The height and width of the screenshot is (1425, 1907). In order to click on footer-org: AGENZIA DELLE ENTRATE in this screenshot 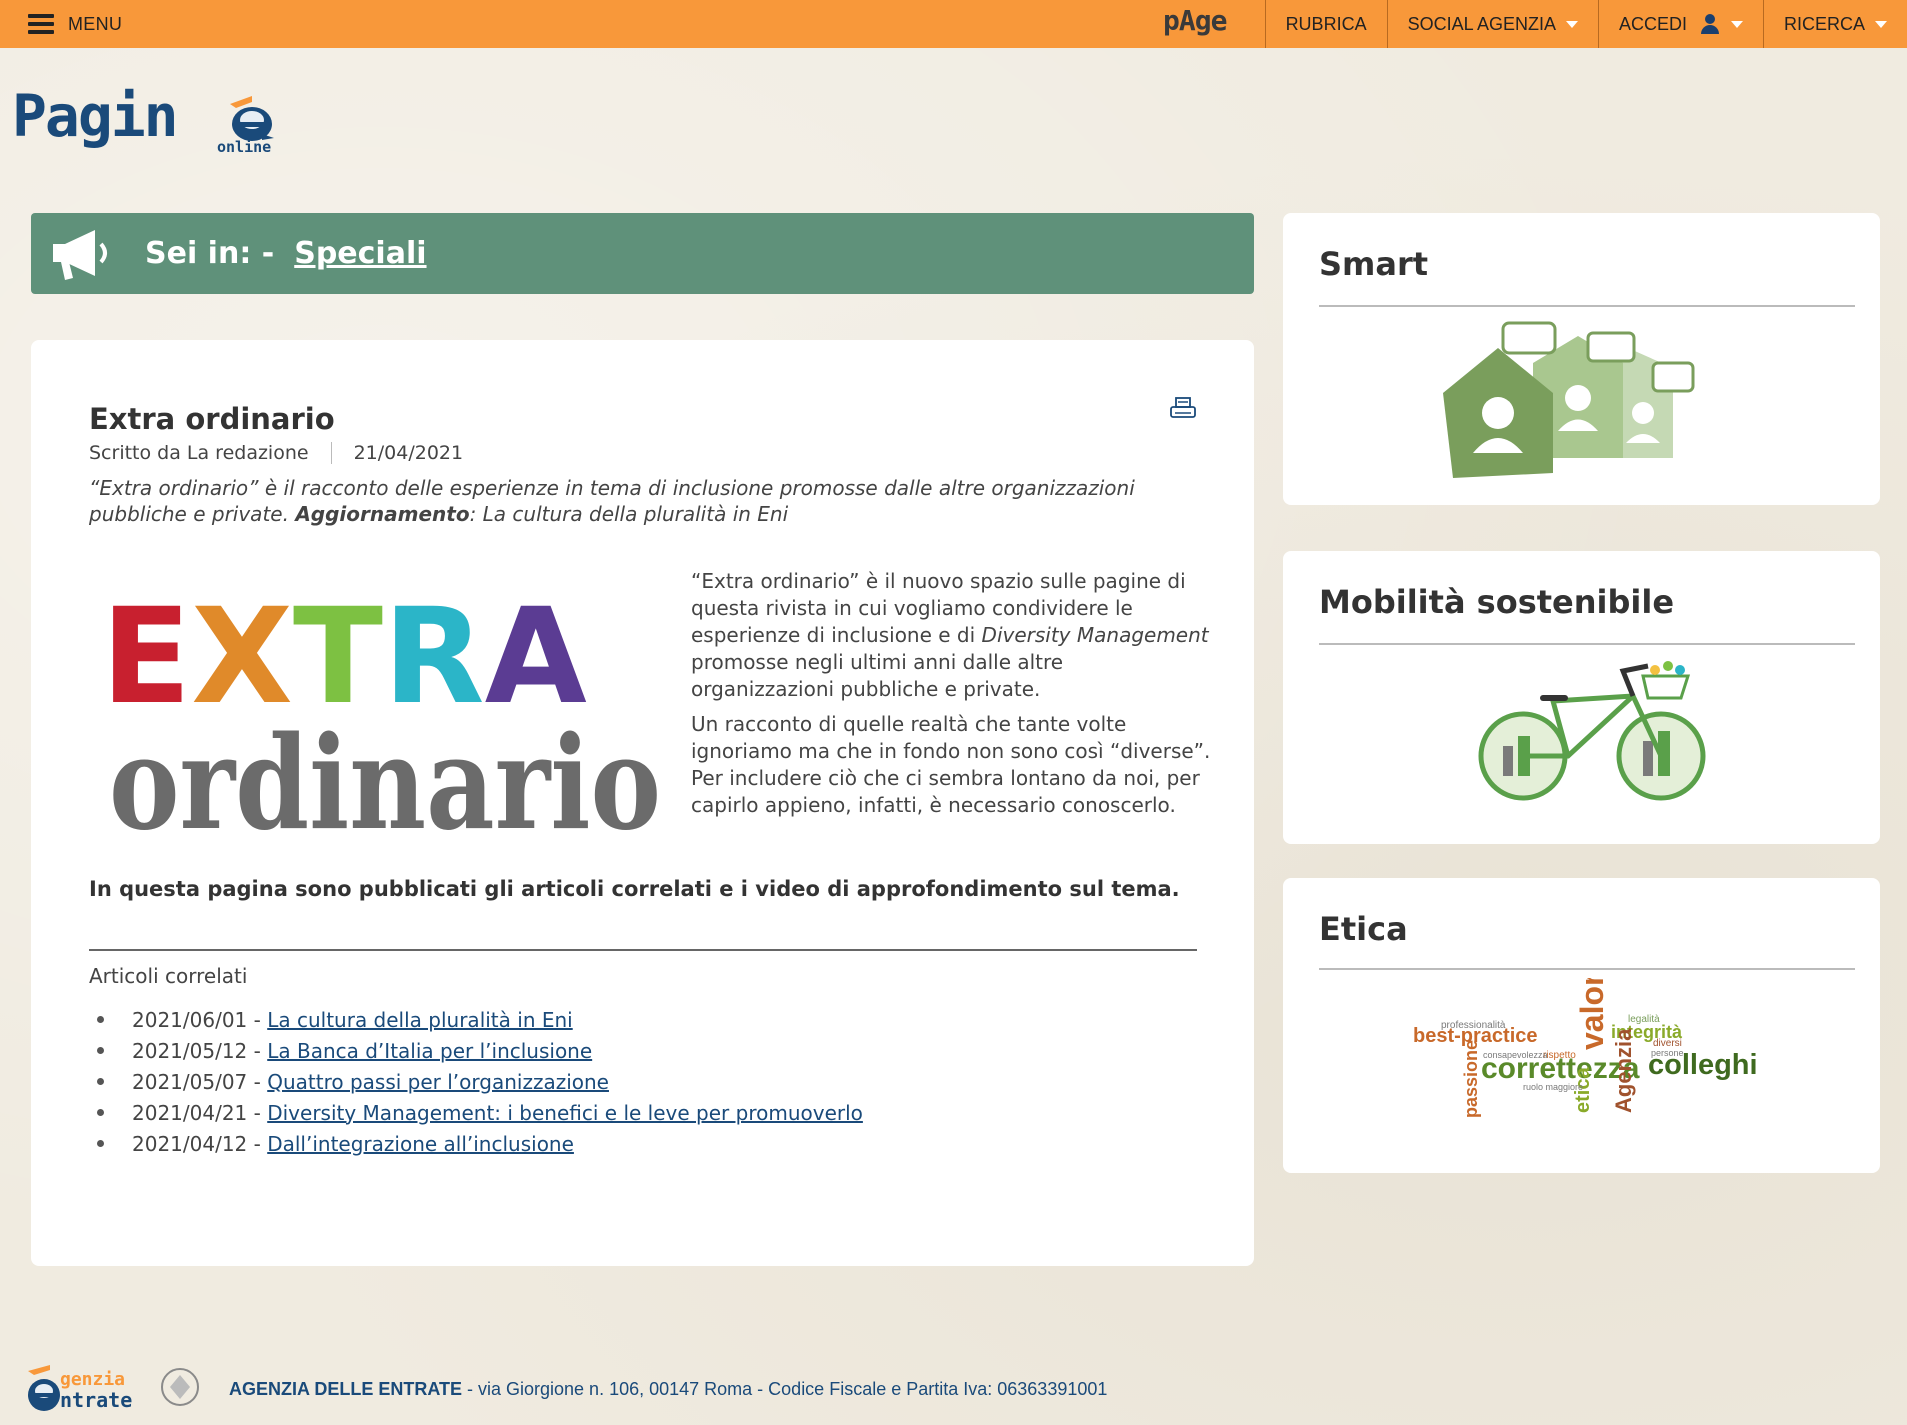, I will do `click(345, 1388)`.